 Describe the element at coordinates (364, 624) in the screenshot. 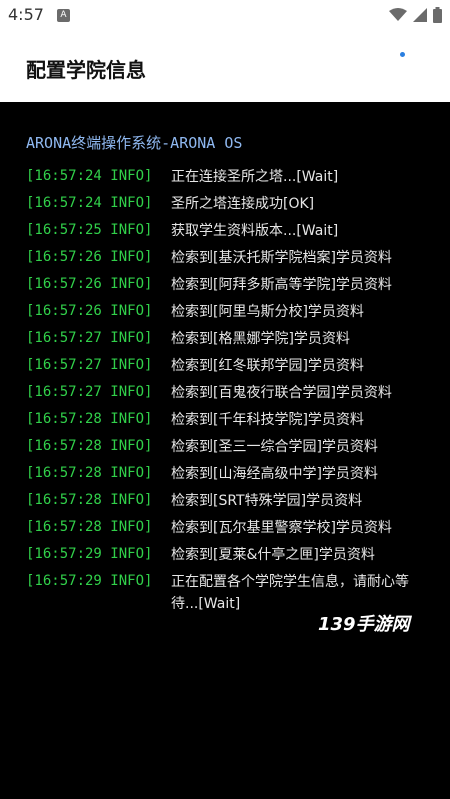

I see `watermark-logo: 139手游网` at that location.